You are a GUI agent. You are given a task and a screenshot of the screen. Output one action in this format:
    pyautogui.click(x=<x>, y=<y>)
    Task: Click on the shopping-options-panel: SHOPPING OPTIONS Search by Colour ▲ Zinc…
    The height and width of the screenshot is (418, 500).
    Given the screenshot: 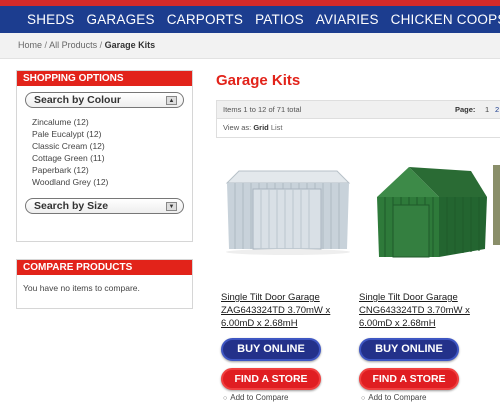 What is the action you would take?
    pyautogui.click(x=104, y=156)
    